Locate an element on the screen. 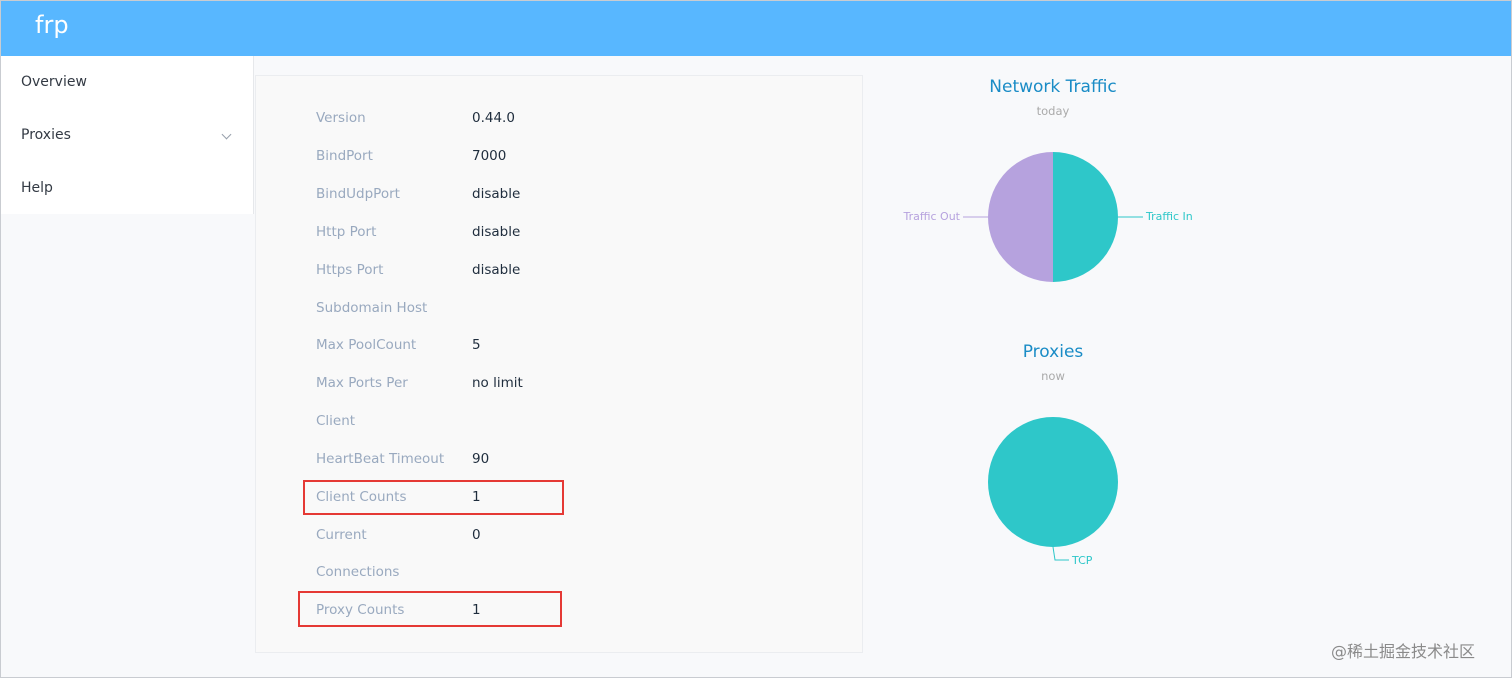  sidebar-item-label: Overview is located at coordinates (54, 82).